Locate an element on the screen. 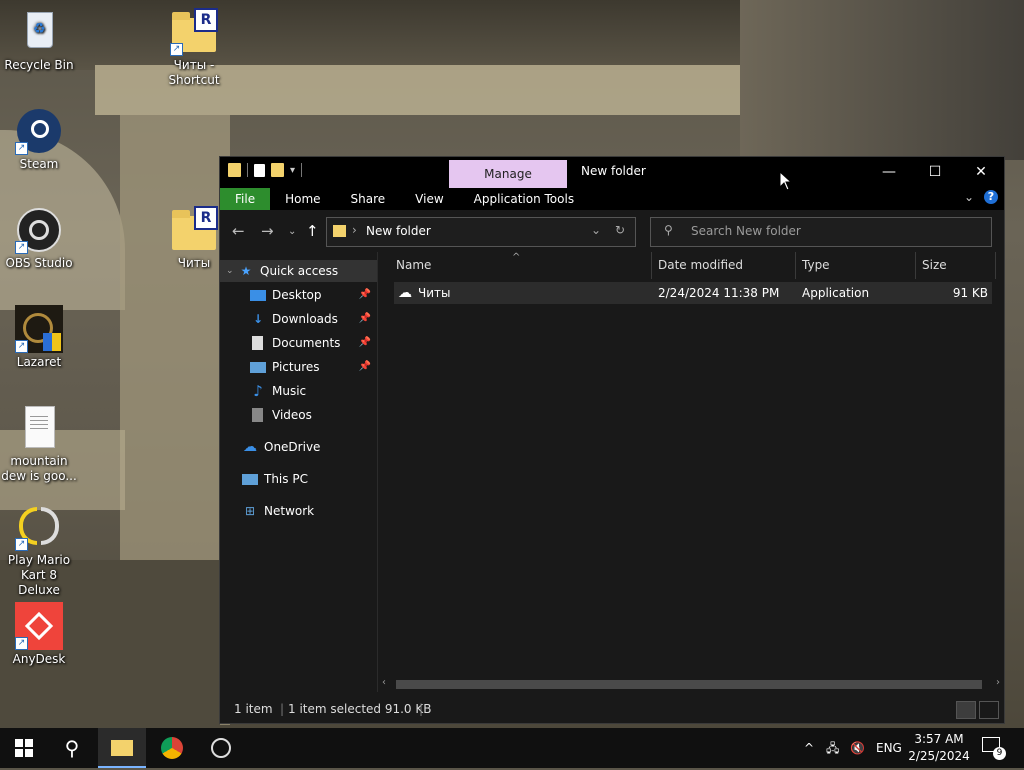  document-icon is located at coordinates (257, 343).